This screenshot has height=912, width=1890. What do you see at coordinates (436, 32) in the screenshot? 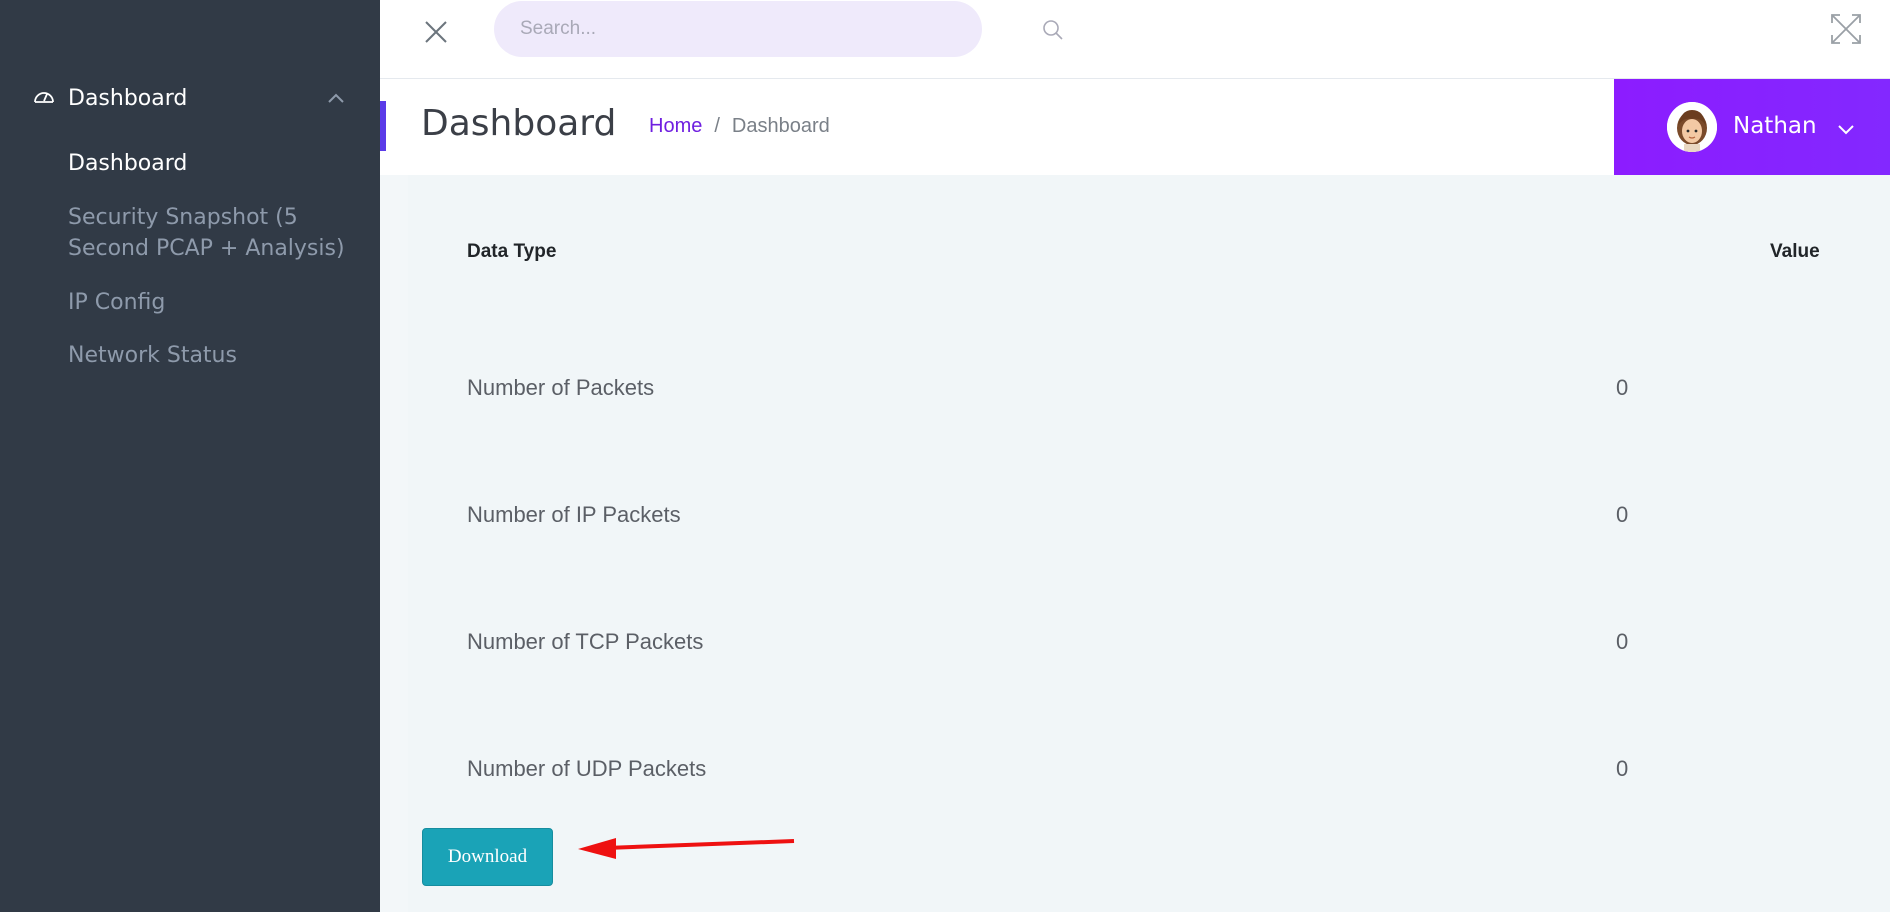
I see `close-icon` at bounding box center [436, 32].